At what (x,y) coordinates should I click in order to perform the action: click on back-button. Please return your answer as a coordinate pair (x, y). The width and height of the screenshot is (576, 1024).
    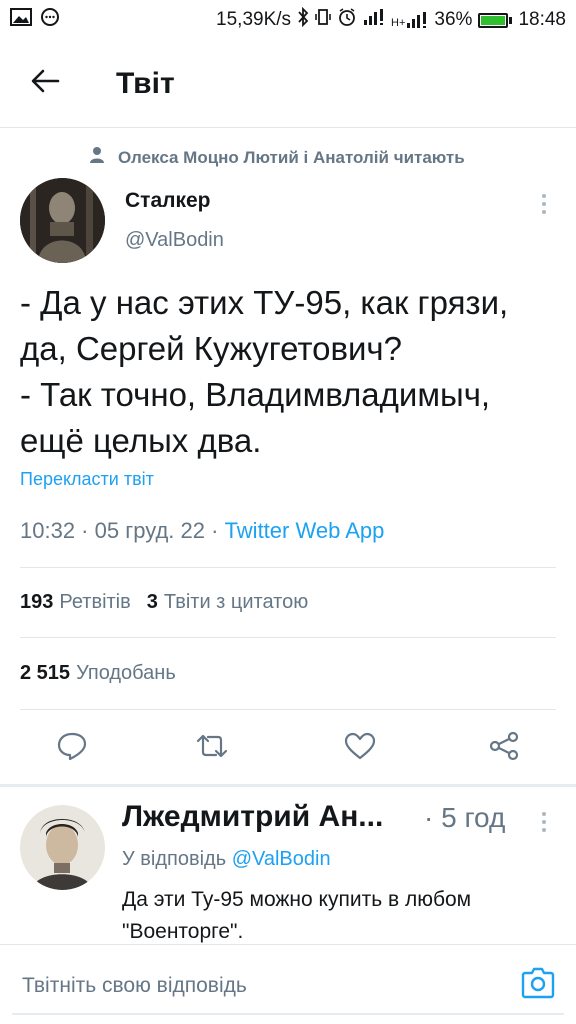
    Looking at the image, I should click on (45, 84).